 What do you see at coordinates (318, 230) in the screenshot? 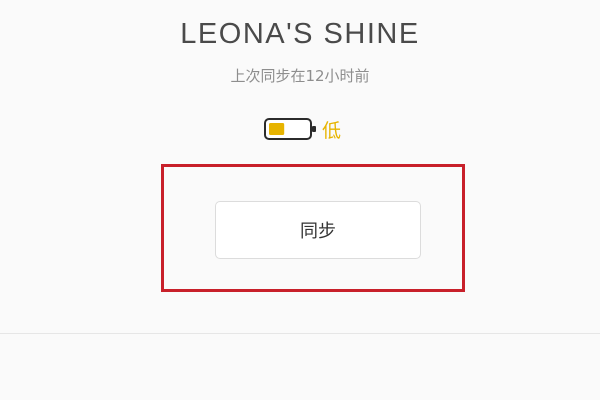
I see `sync-button: 同步` at bounding box center [318, 230].